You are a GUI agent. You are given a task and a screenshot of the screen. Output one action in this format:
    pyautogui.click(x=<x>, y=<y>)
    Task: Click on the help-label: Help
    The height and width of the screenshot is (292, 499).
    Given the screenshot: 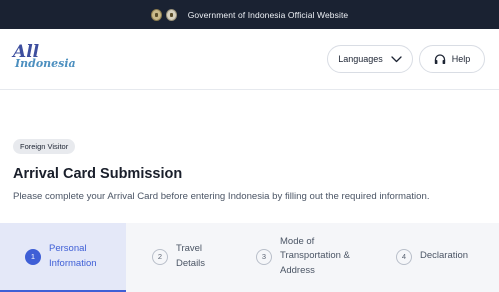 What is the action you would take?
    pyautogui.click(x=461, y=59)
    